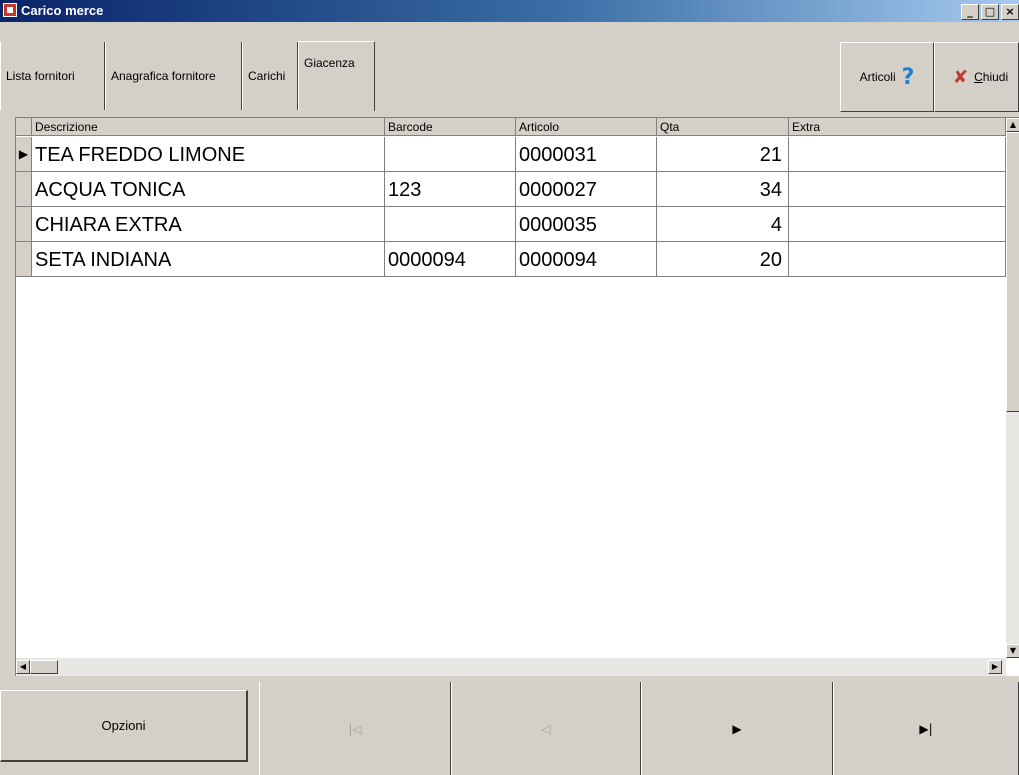 The height and width of the screenshot is (775, 1019). Describe the element at coordinates (897, 127) in the screenshot. I see `column-header-extra: Extra` at that location.